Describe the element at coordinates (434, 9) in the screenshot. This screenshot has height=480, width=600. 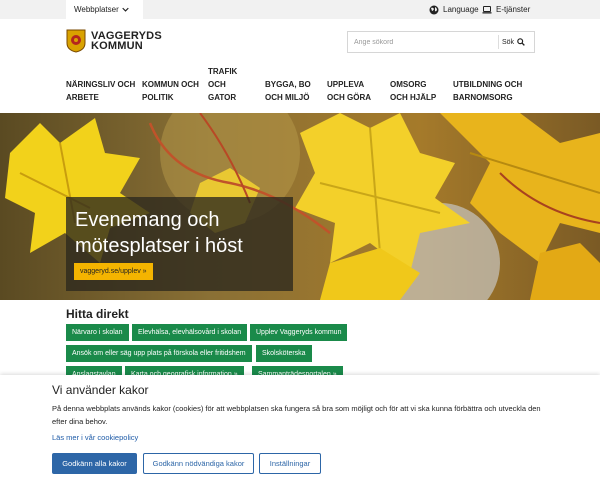
I see `globe-icon` at that location.